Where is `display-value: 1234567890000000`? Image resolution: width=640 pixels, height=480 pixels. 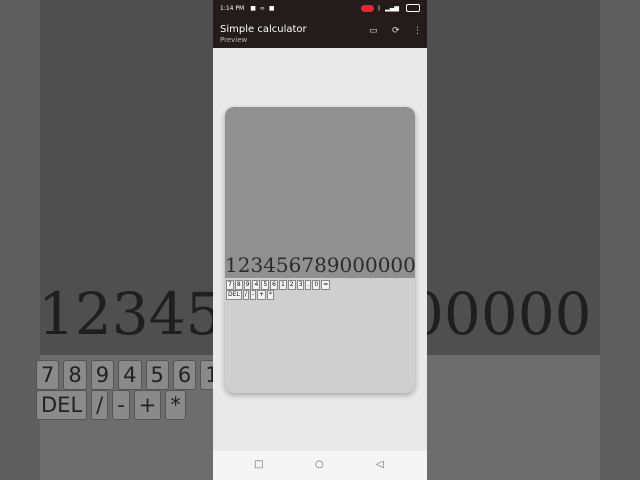
display-value: 1234567890000000 is located at coordinates (320, 265).